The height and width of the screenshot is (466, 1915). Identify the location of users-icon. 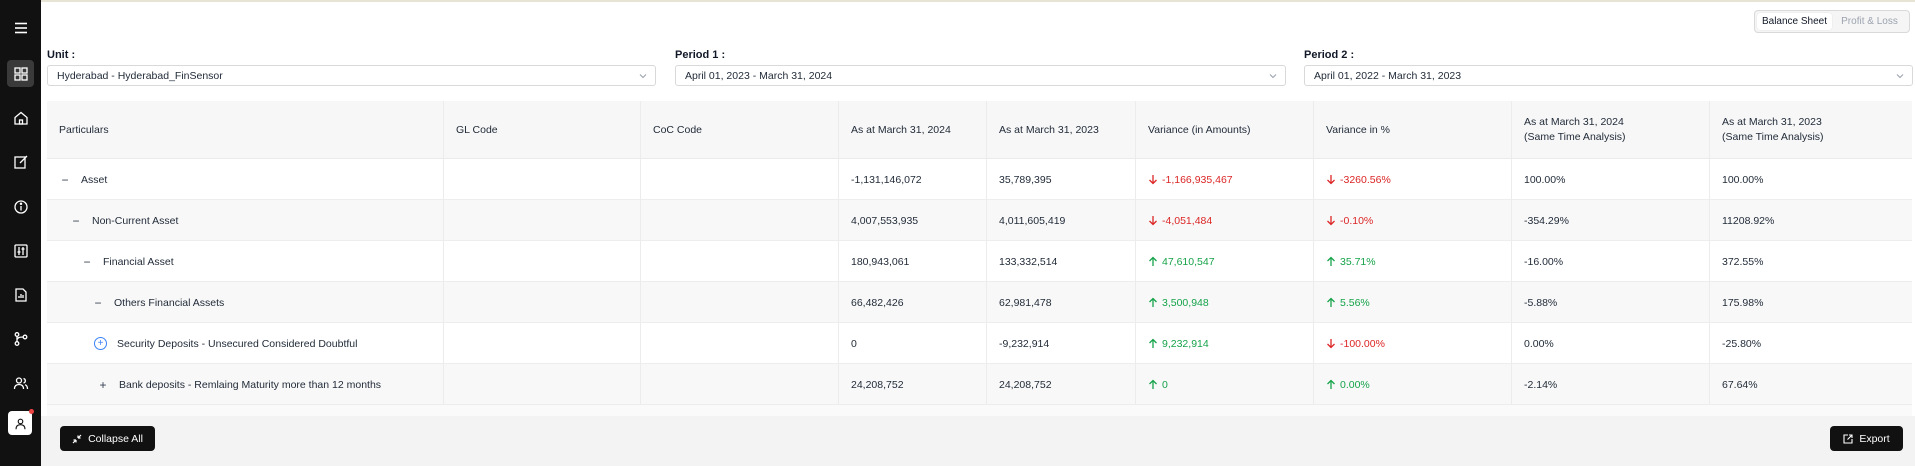
(20, 382).